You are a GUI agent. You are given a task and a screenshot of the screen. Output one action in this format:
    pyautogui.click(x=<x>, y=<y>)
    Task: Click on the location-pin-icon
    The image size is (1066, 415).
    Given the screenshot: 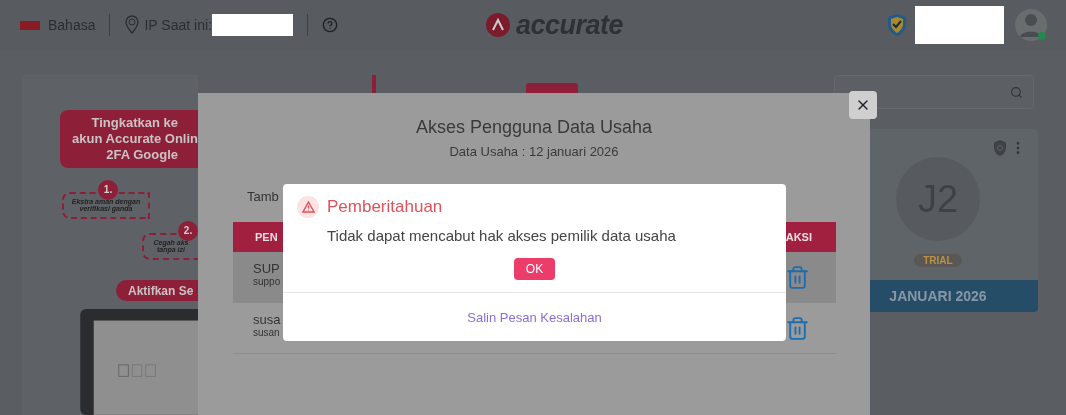 What is the action you would take?
    pyautogui.click(x=132, y=25)
    